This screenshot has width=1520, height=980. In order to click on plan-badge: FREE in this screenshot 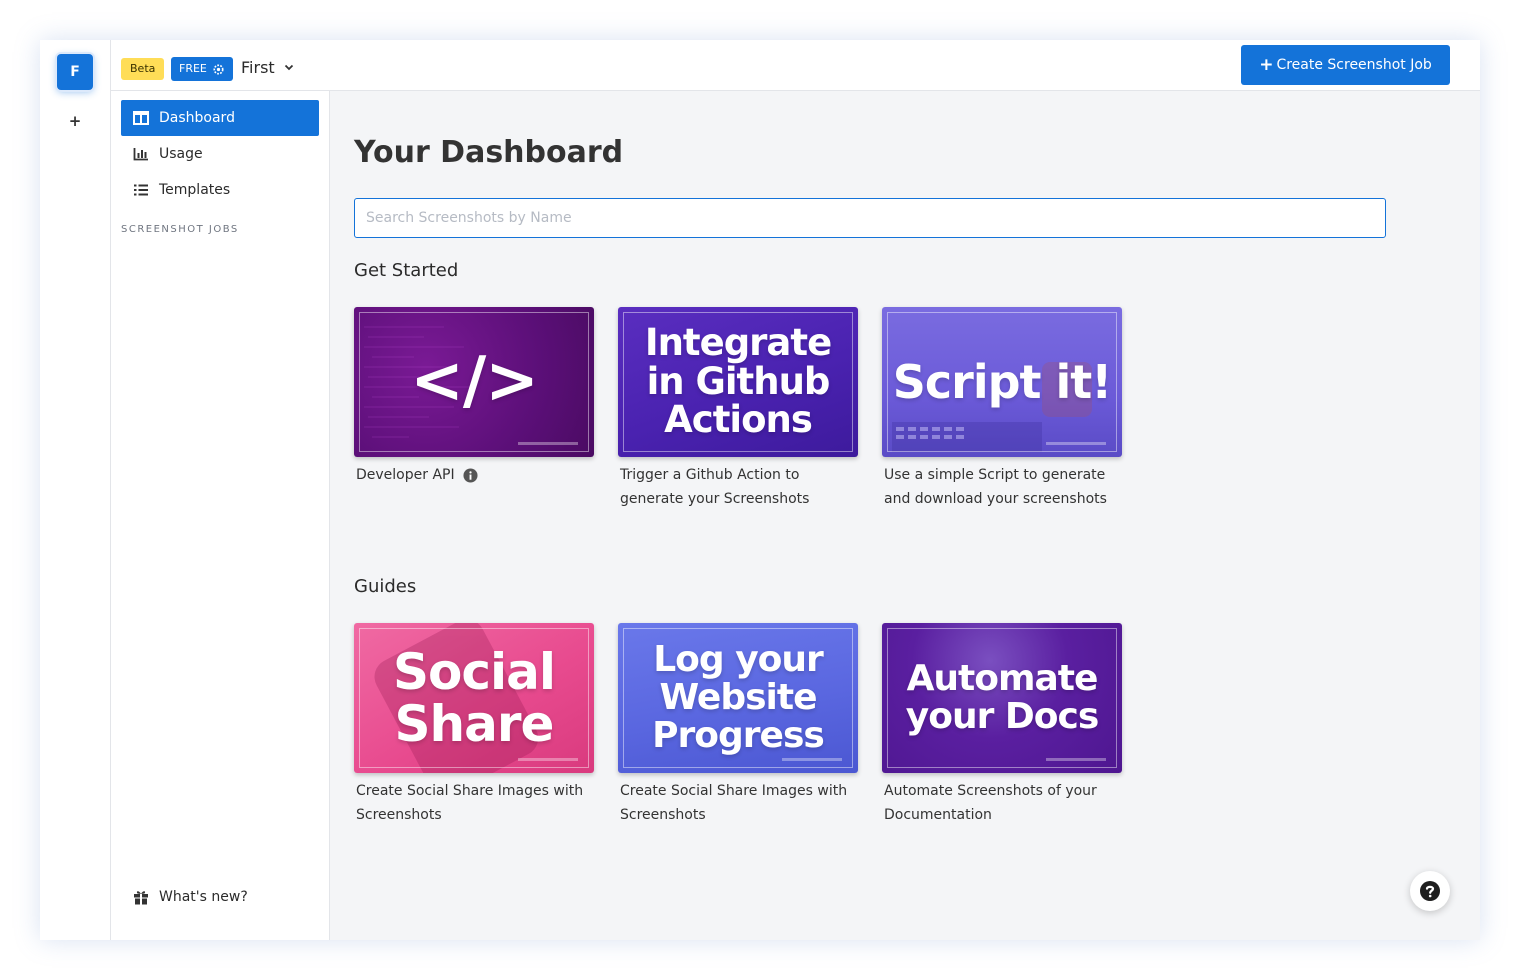, I will do `click(202, 69)`.